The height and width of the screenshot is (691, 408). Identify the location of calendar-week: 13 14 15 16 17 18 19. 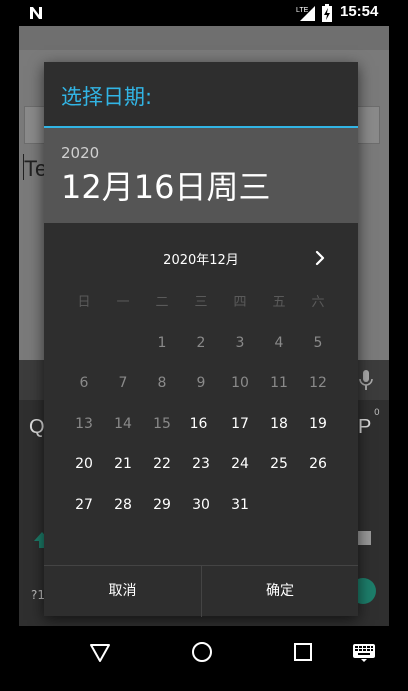
(201, 424).